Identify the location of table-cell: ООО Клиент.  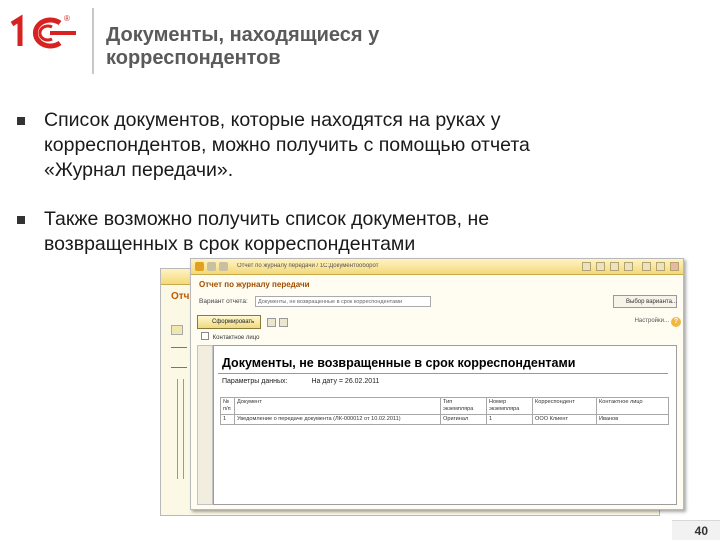
(564, 419).